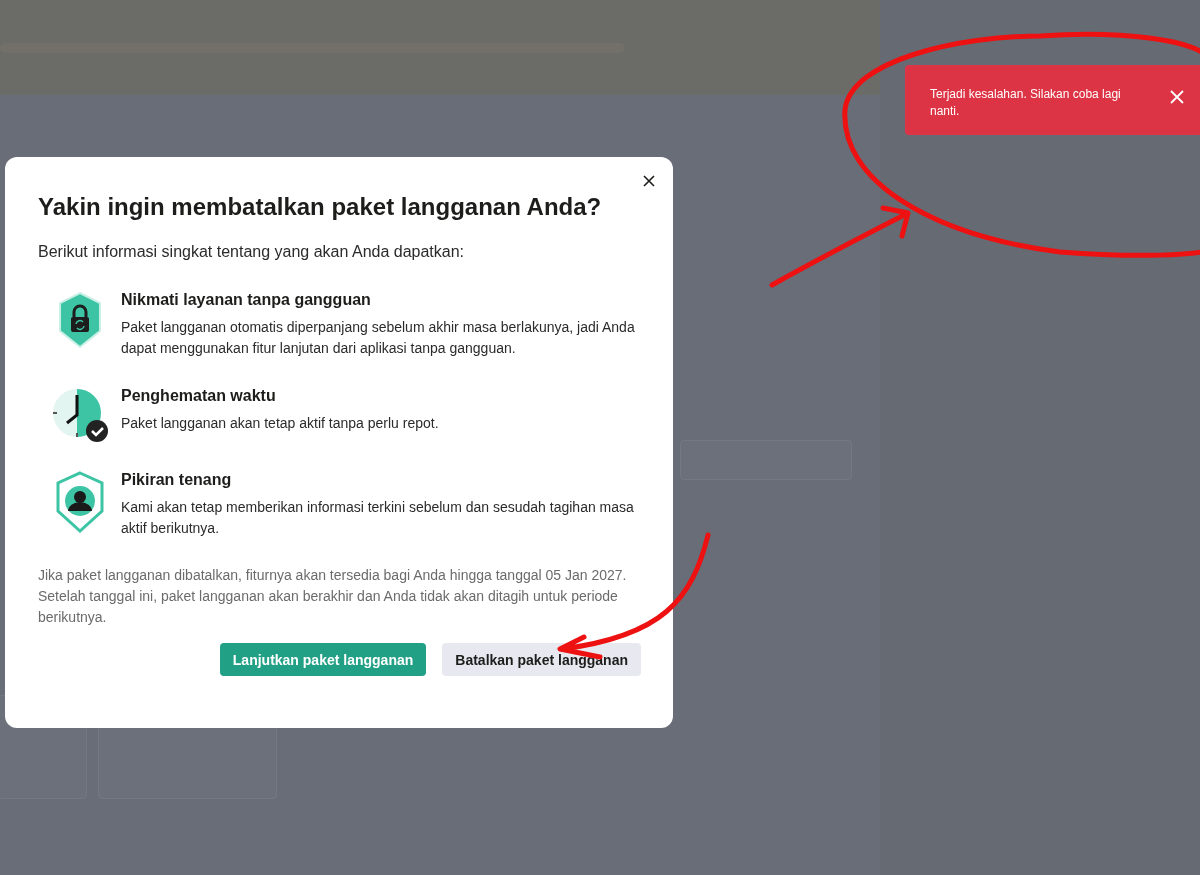  I want to click on benefit-title: Pikiran tenang, so click(177, 480).